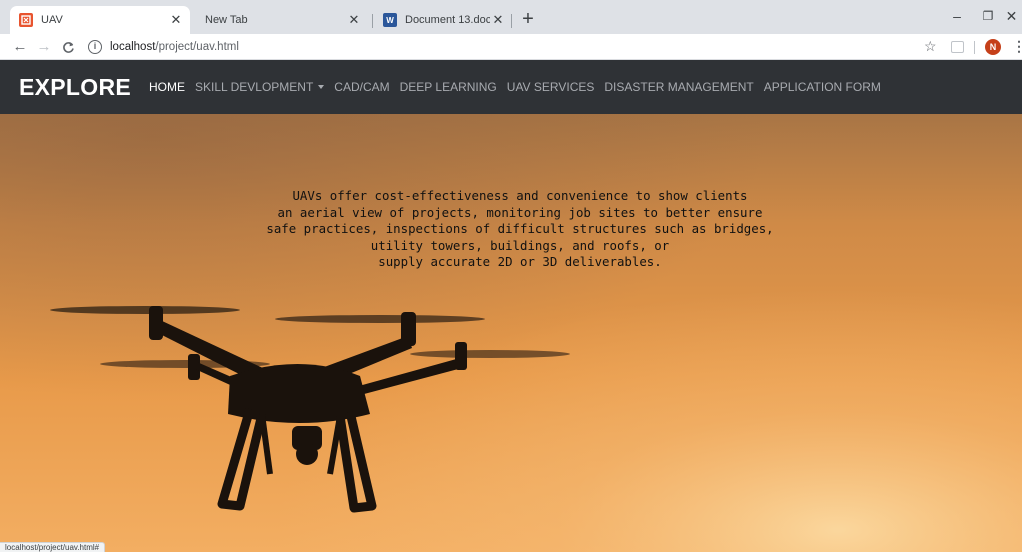 This screenshot has width=1022, height=552. I want to click on browser-toolbar: ← → i localhost /project/uav.html ☆ N ⋮, so click(511, 47).